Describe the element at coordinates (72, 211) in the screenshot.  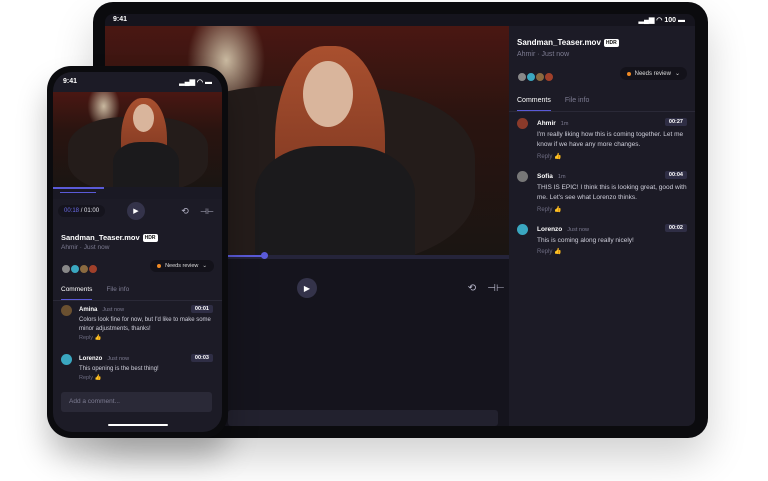
I see `current-time: 00:18` at that location.